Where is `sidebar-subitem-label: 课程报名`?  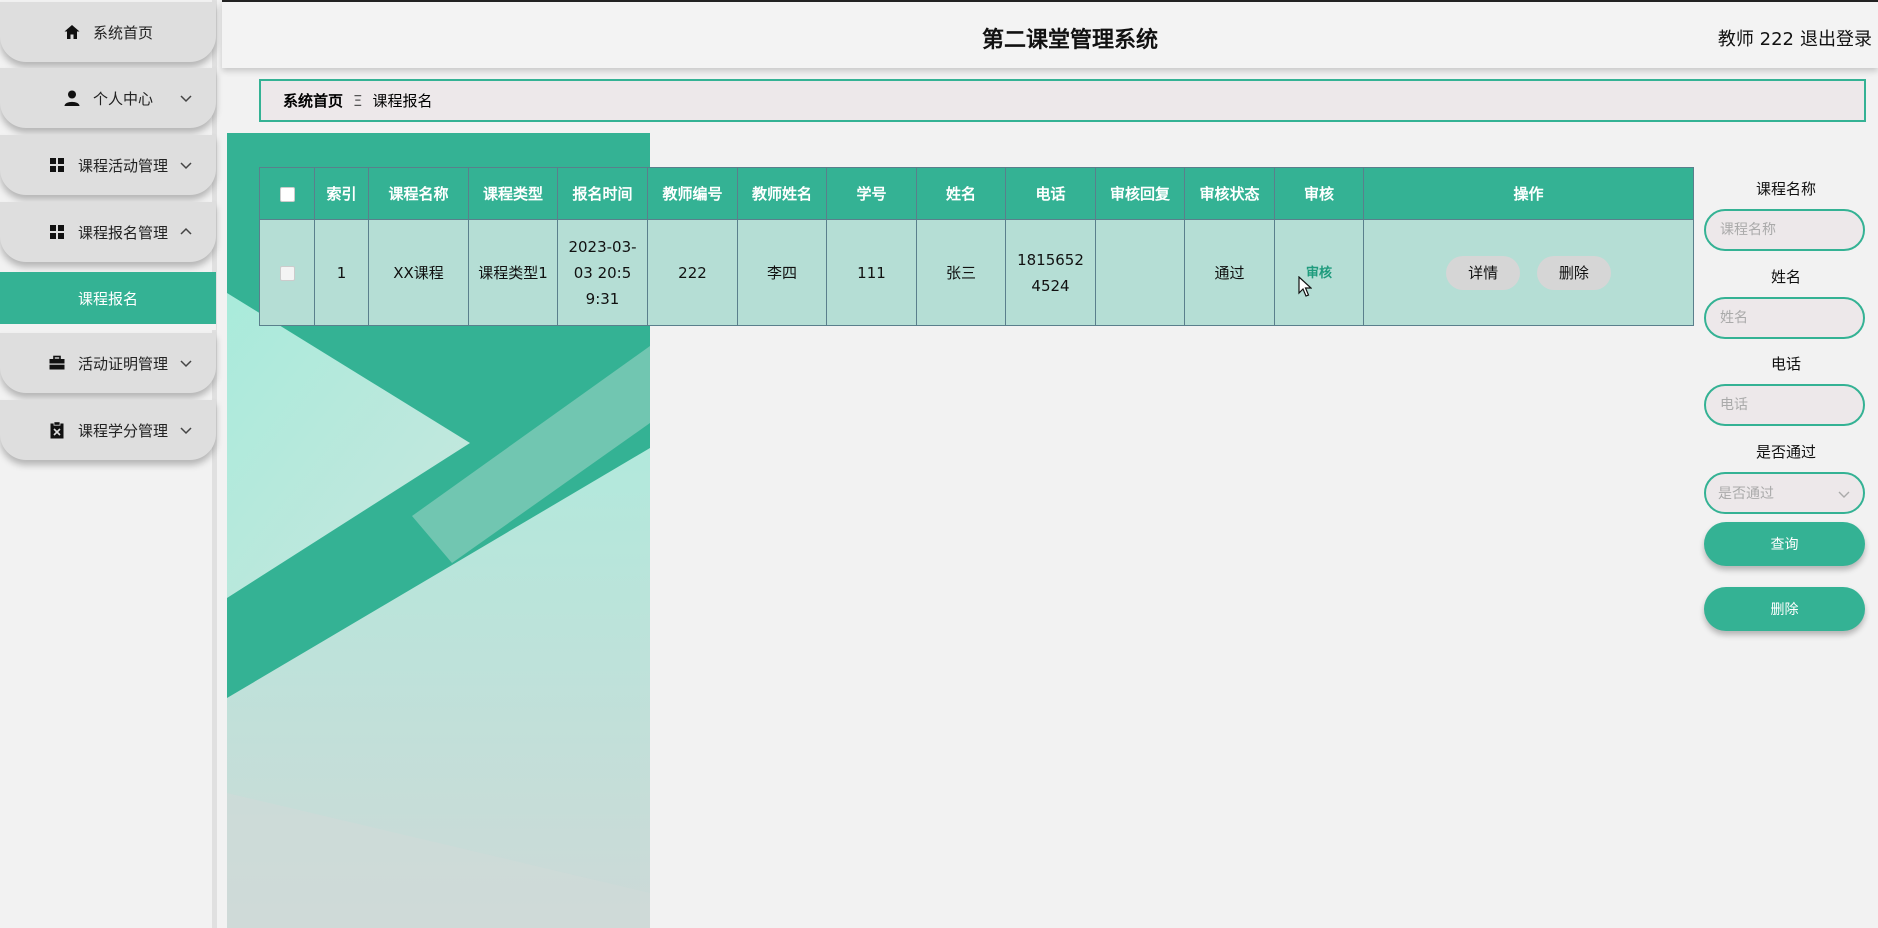 sidebar-subitem-label: 课程报名 is located at coordinates (107, 298).